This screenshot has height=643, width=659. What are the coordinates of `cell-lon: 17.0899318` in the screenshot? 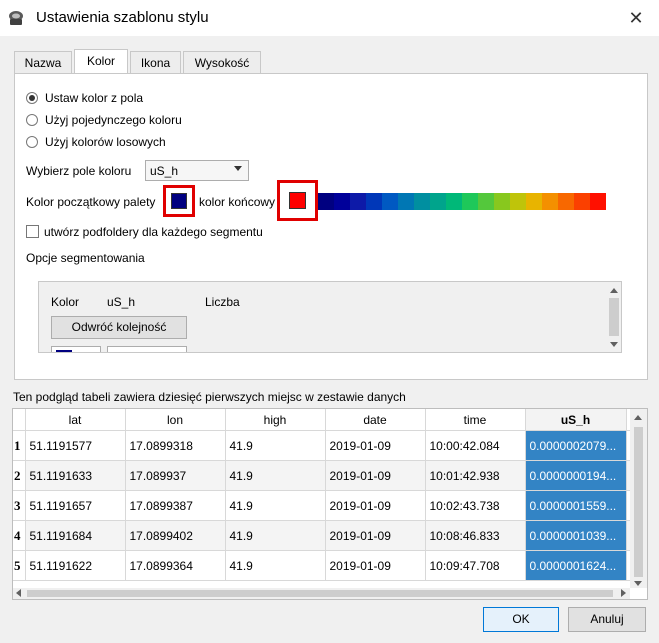 It's located at (175, 445).